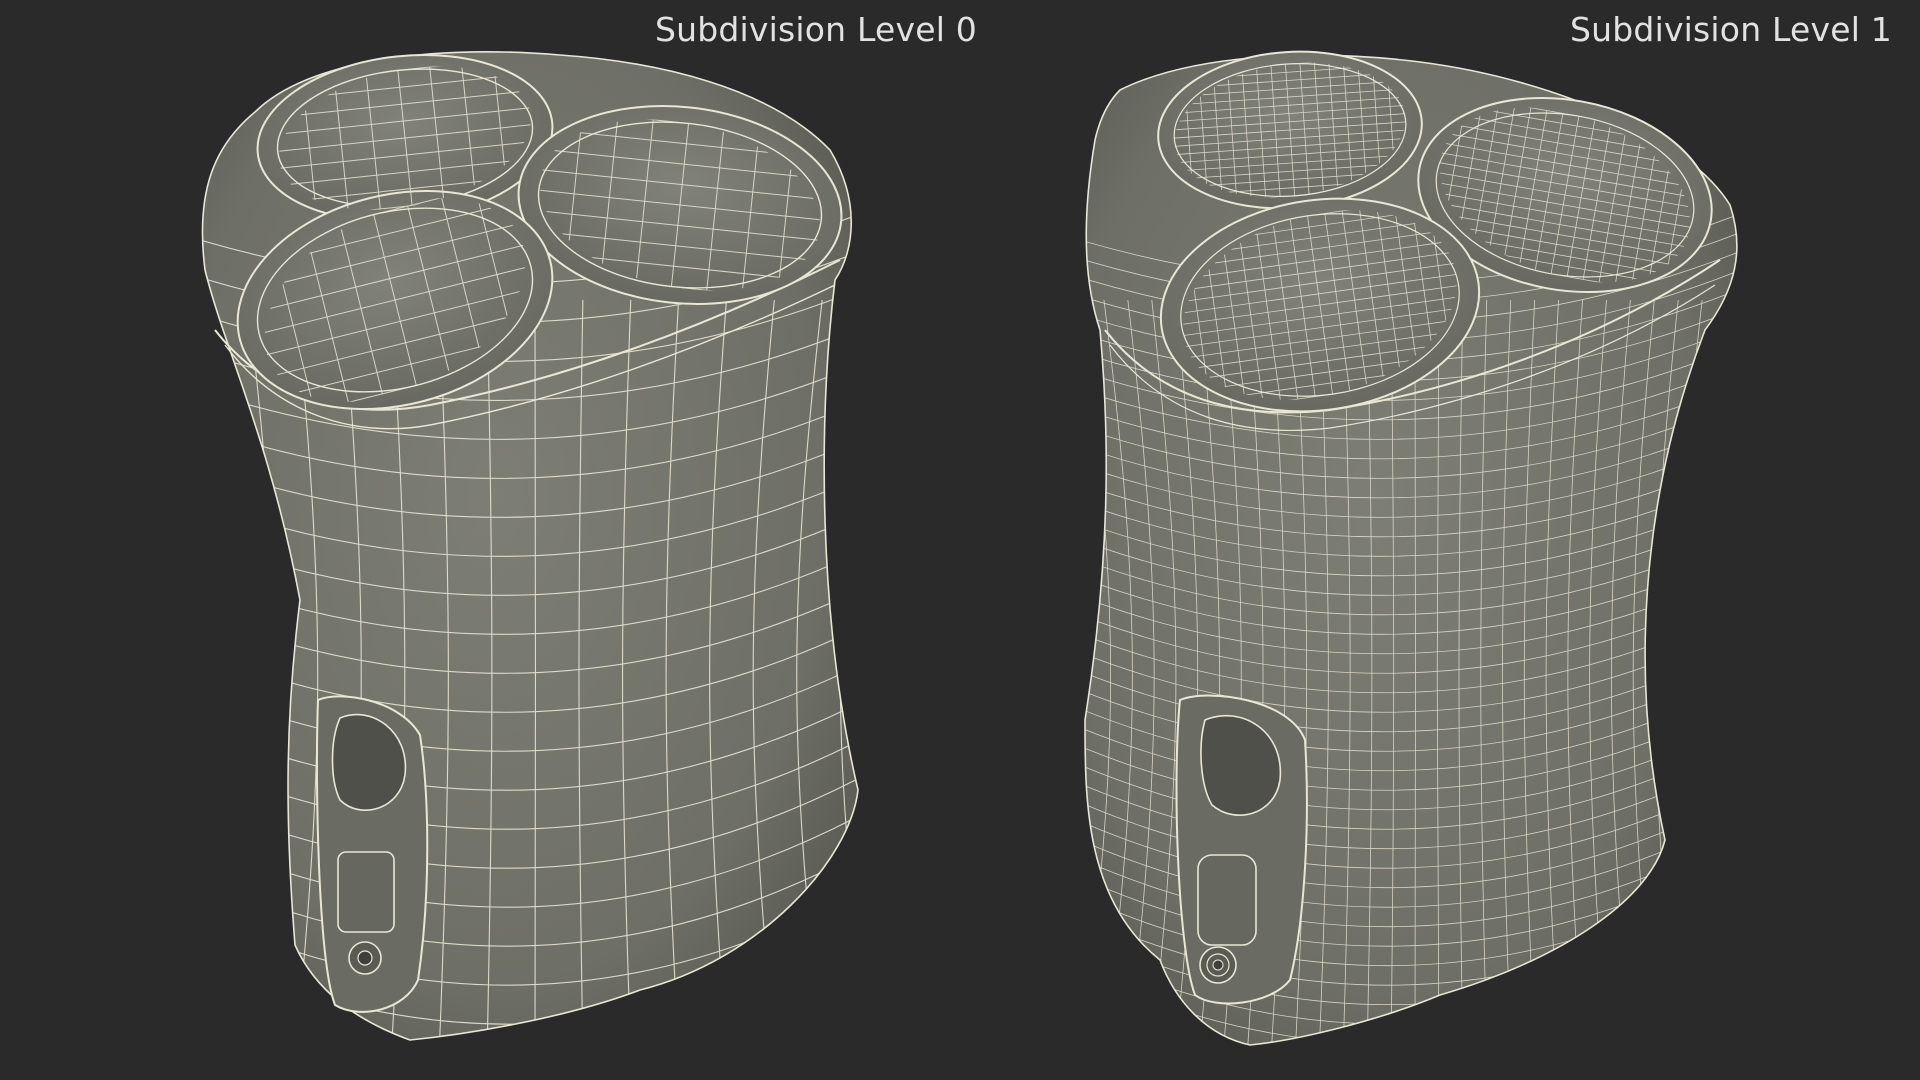  I want to click on subdivision-level-0-label: Subdivision Level 0, so click(816, 29).